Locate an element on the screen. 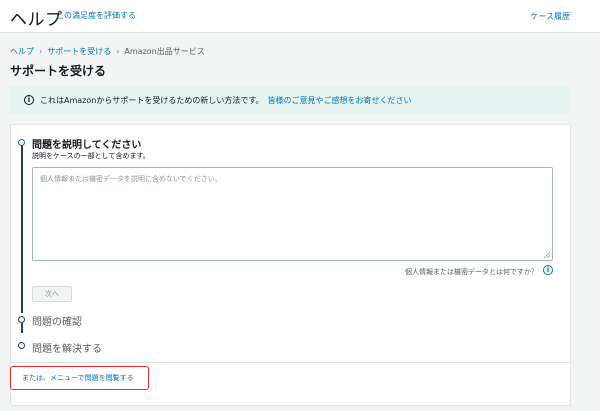 The height and width of the screenshot is (411, 600). top-bar: ヘルプ この満足度を評価する ケース履歴 is located at coordinates (300, 16).